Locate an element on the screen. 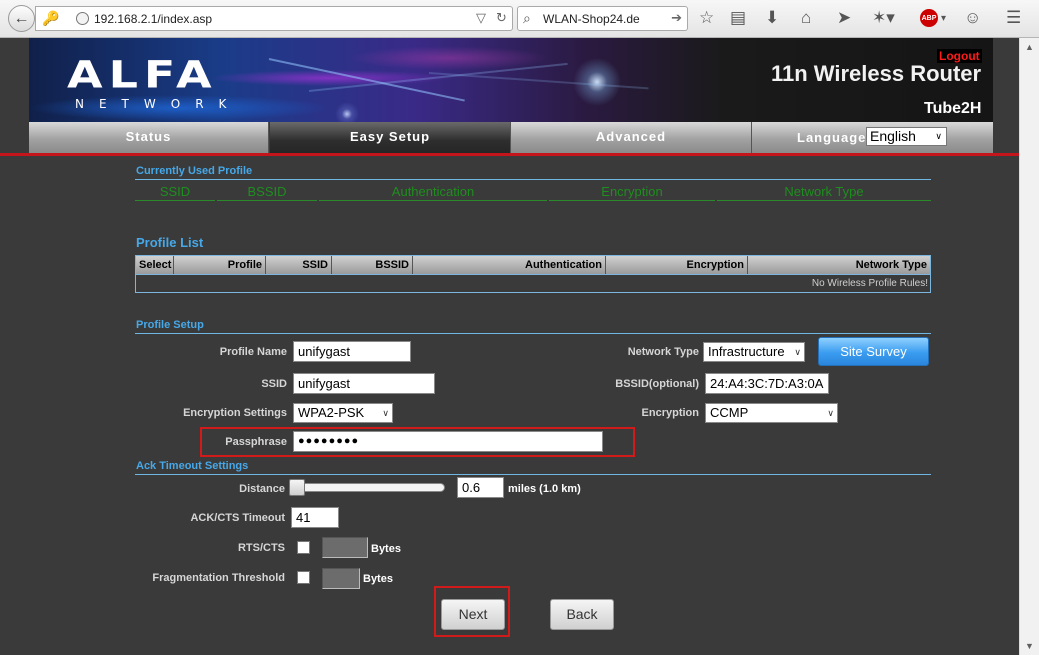  col-bssid: BSSID is located at coordinates (372, 265).